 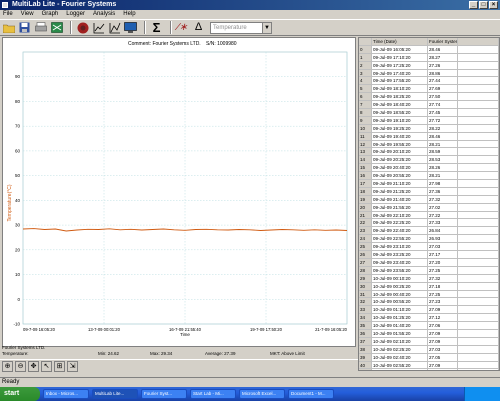 What do you see at coordinates (365, 57) in the screenshot?
I see `row-index: 1` at bounding box center [365, 57].